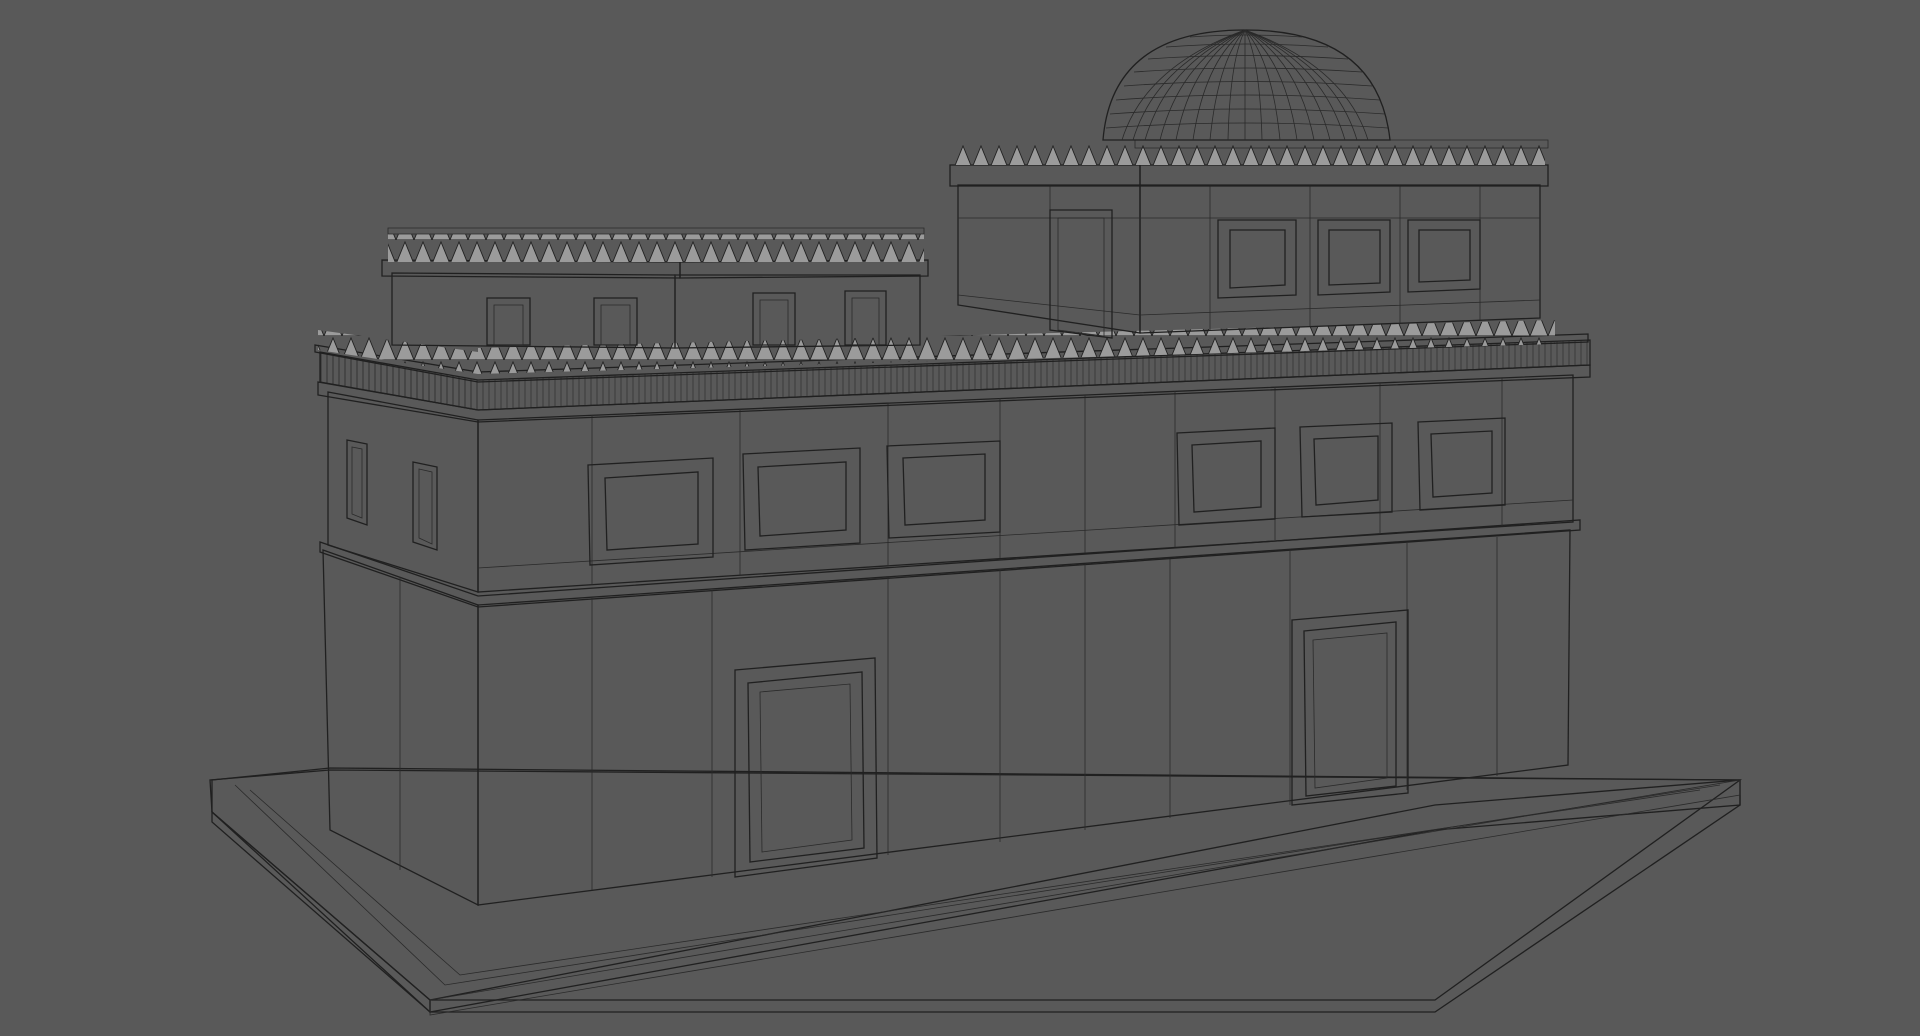 This screenshot has width=1920, height=1036. I want to click on right-tower, so click(1249, 239).